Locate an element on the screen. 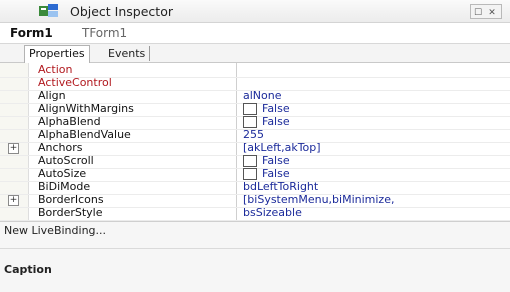 The width and height of the screenshot is (510, 292). property-name: AlphaBlendValue is located at coordinates (84, 134).